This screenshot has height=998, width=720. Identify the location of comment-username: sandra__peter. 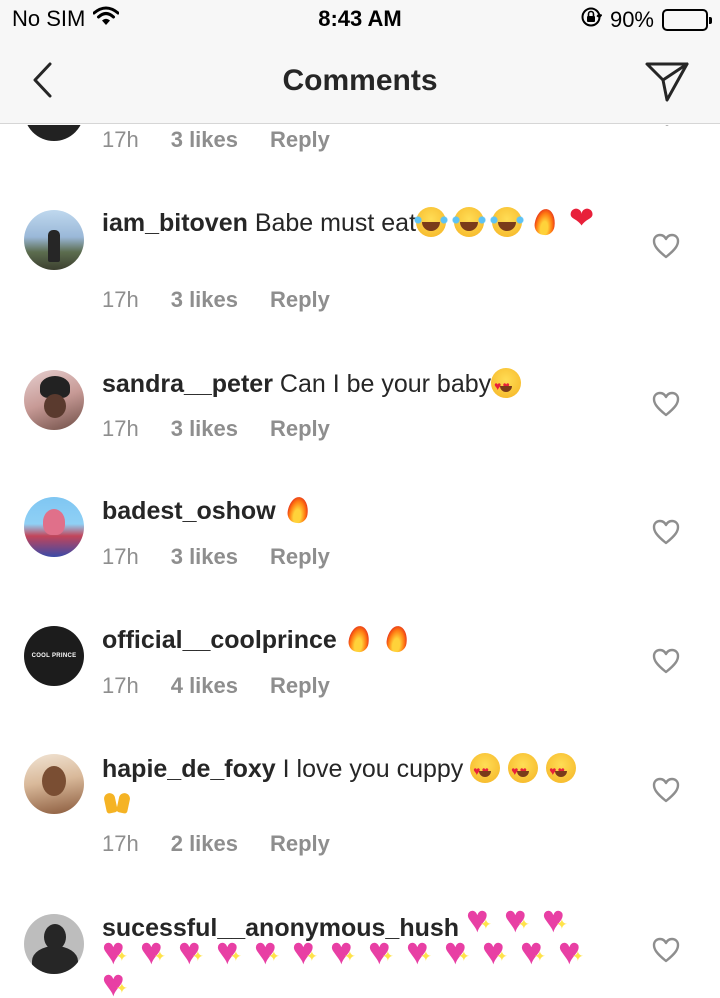
(187, 384).